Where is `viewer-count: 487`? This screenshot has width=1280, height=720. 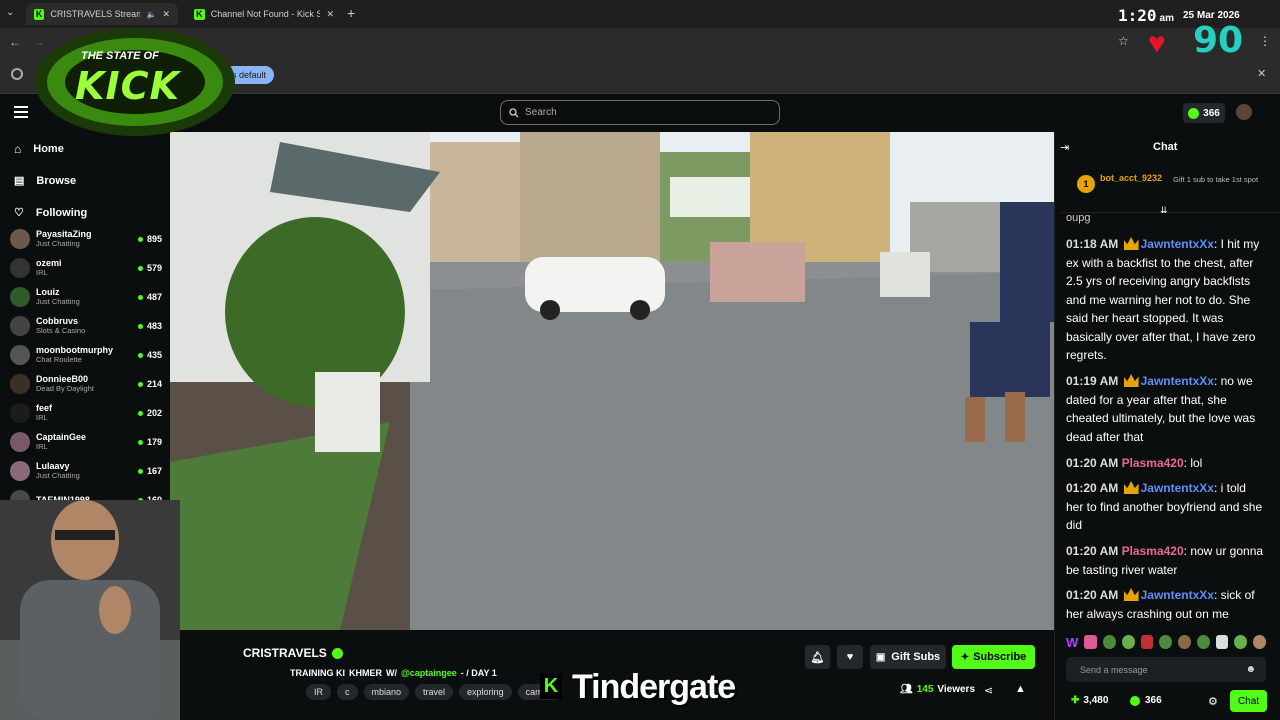 viewer-count: 487 is located at coordinates (149, 297).